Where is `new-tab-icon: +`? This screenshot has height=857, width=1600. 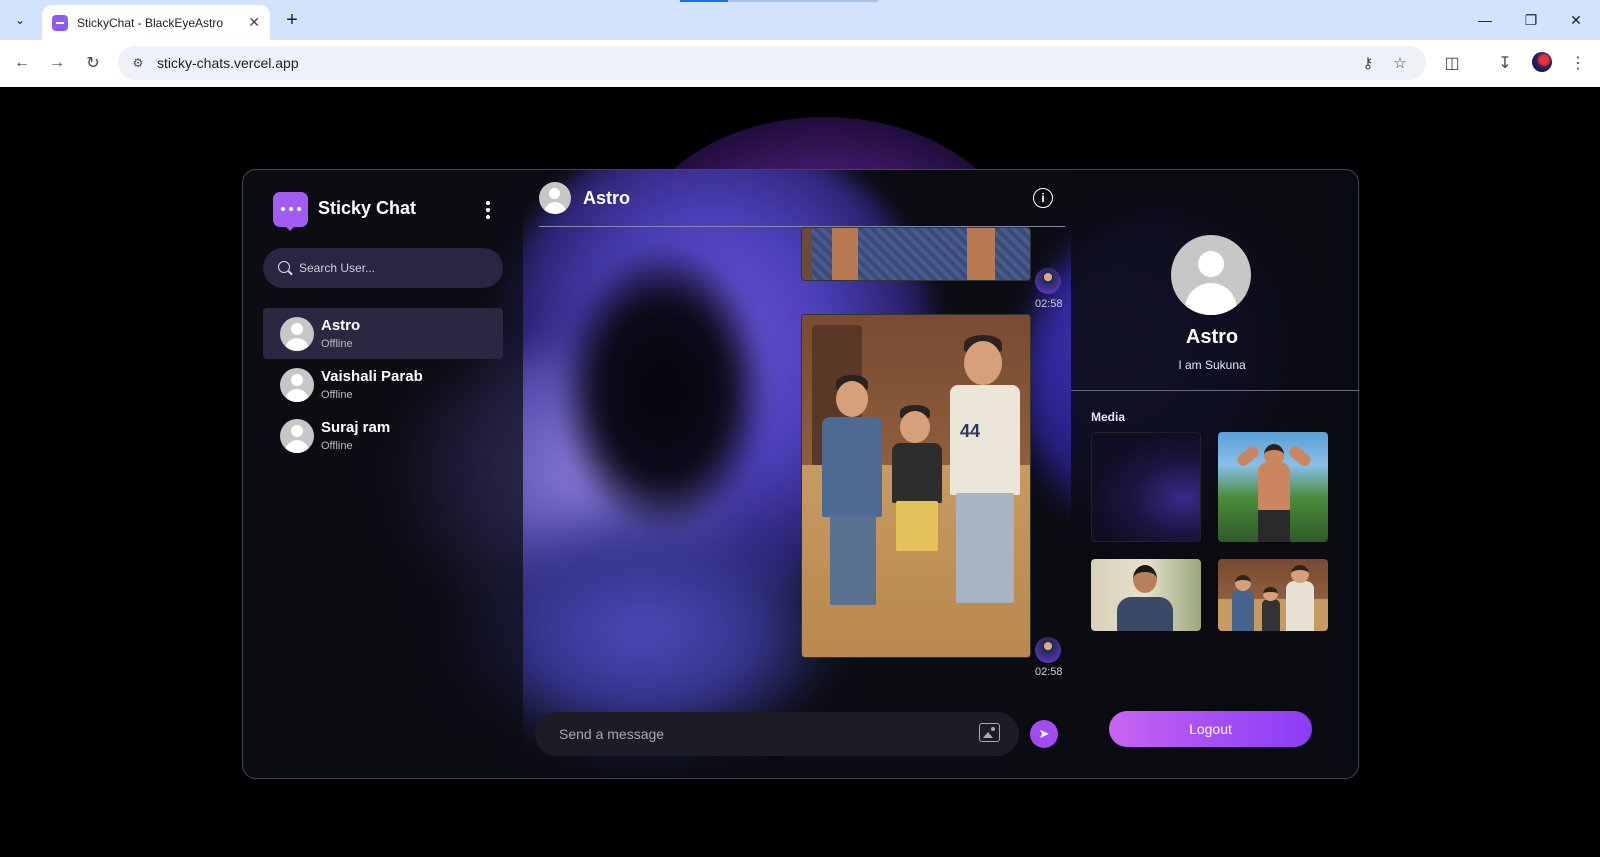
new-tab-icon: + is located at coordinates (292, 20).